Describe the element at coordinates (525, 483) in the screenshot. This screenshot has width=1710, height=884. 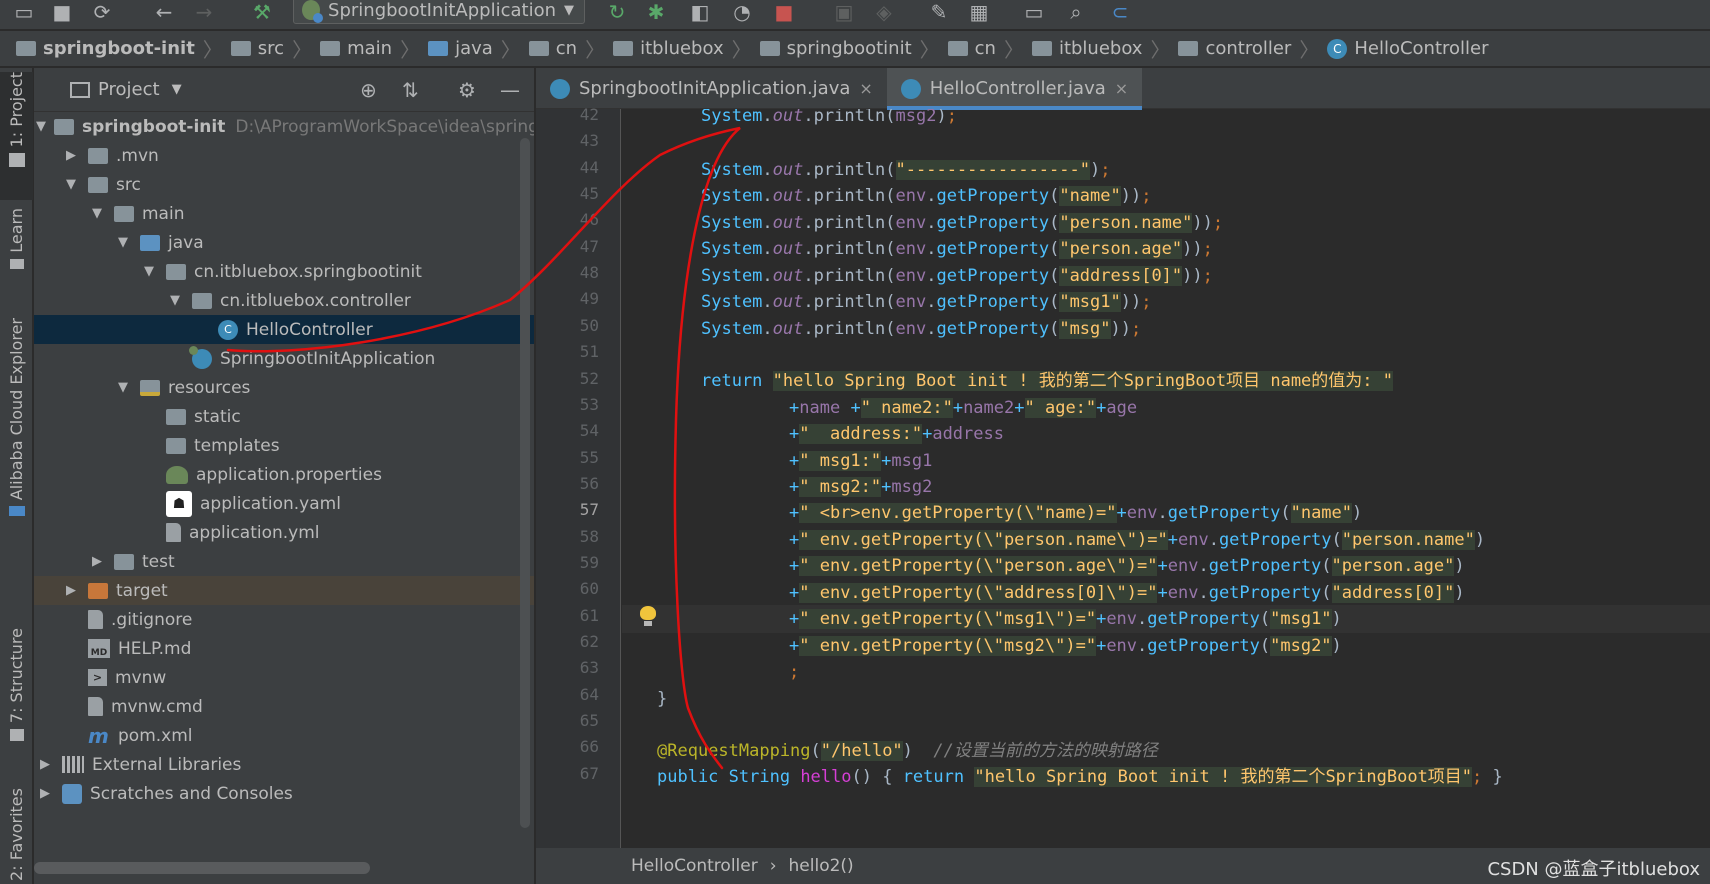
I see `vertical-scrollbar` at that location.